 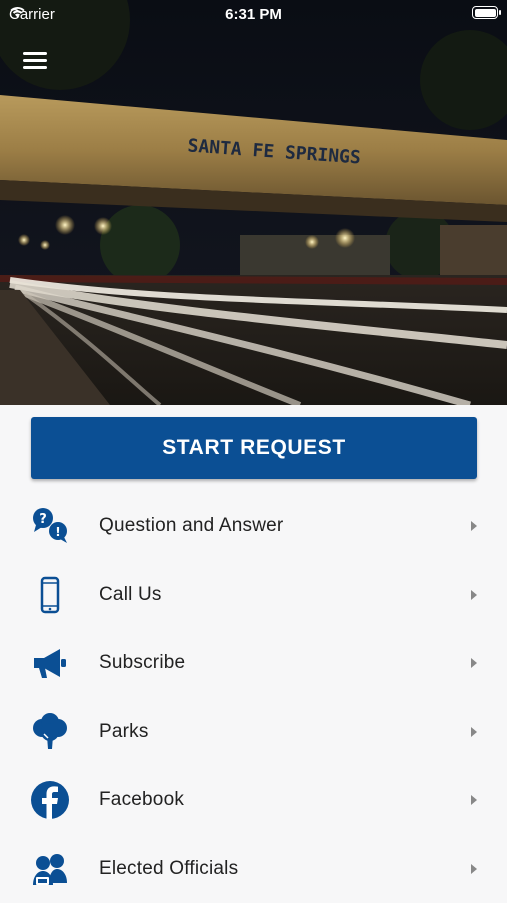 I want to click on menu-item-call-us: Call Us, so click(x=253, y=595).